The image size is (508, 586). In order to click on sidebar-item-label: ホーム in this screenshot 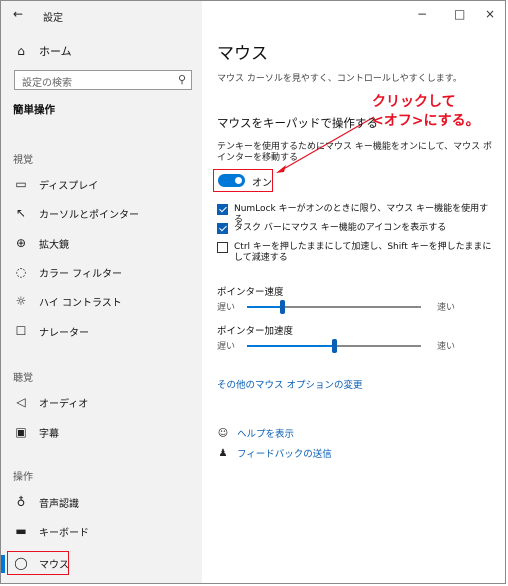, I will do `click(55, 51)`.